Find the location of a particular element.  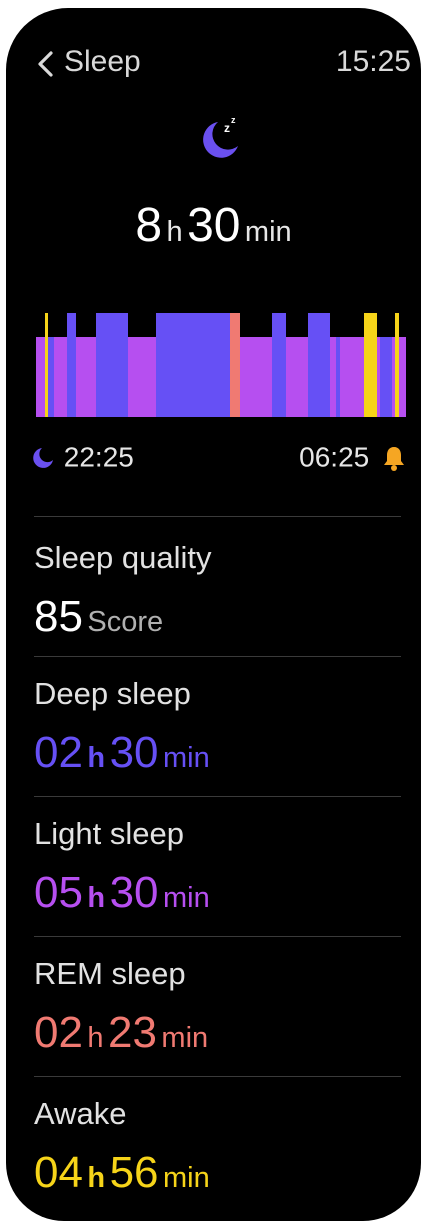

total-minutes: 30 is located at coordinates (214, 225).